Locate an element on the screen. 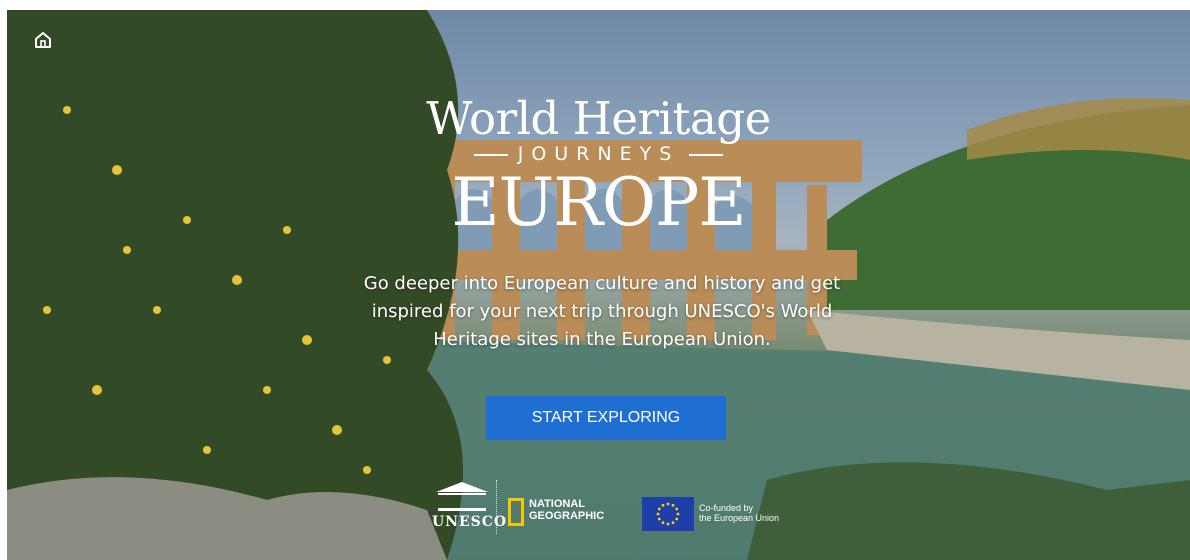 The height and width of the screenshot is (560, 1190). start-exploring-button: START EXPLORING is located at coordinates (606, 418).